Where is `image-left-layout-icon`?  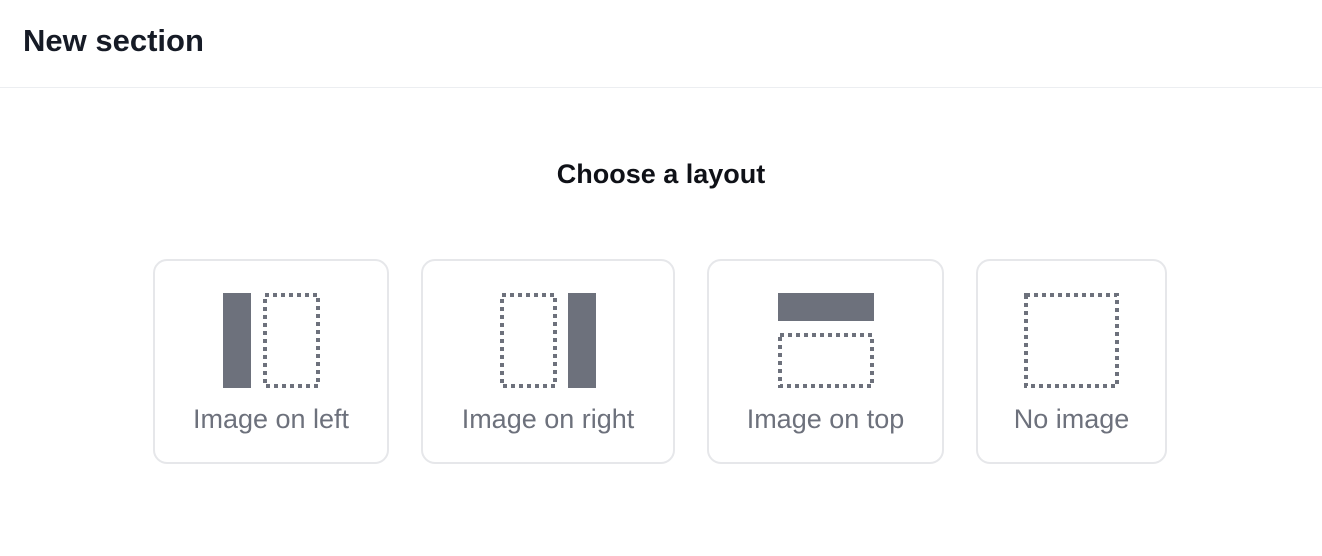
image-left-layout-icon is located at coordinates (271, 340).